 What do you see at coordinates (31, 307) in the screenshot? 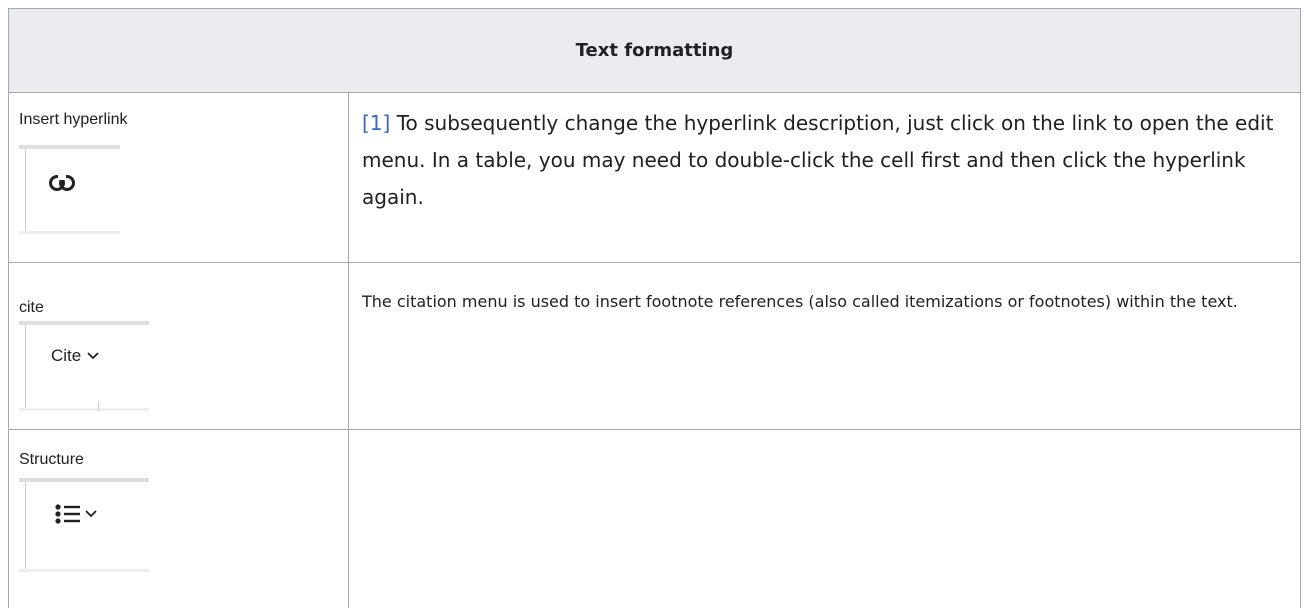
I see `row-label: cite` at bounding box center [31, 307].